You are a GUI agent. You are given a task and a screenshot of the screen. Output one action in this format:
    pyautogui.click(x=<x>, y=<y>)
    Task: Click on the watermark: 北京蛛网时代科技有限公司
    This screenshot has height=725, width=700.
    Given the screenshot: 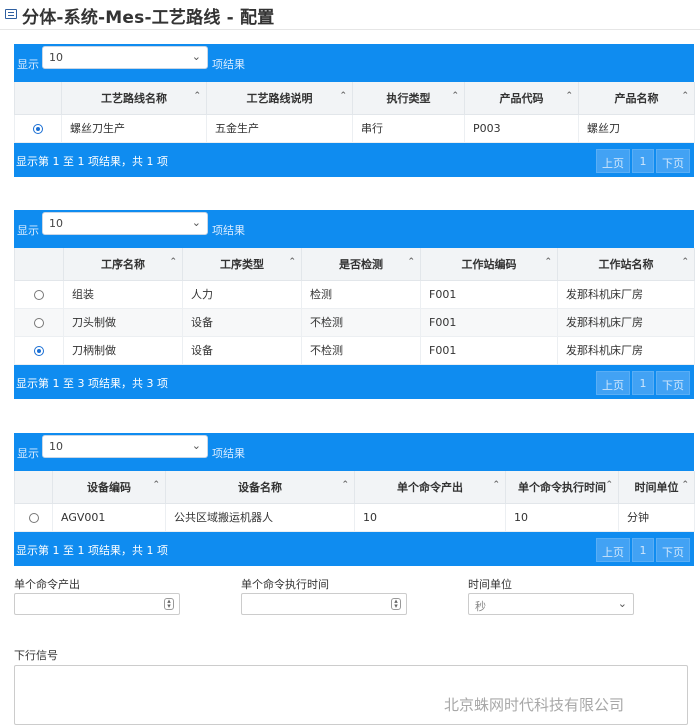 What is the action you would take?
    pyautogui.click(x=534, y=705)
    